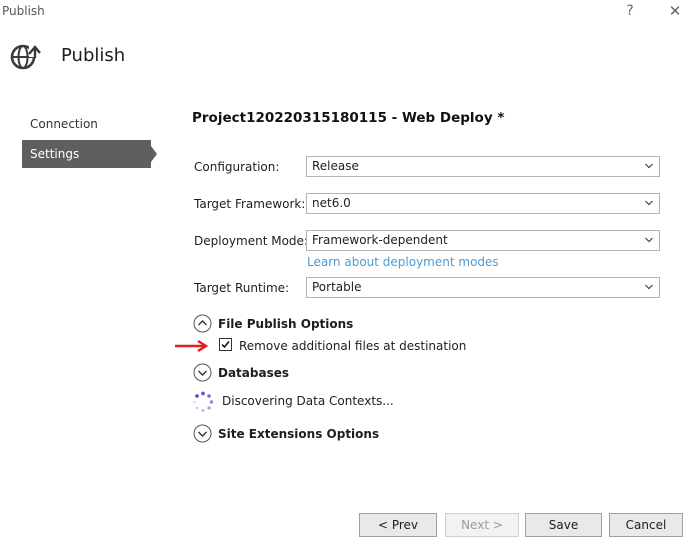 This screenshot has height=543, width=687. Describe the element at coordinates (154, 154) in the screenshot. I see `nav-selected-pointer` at that location.